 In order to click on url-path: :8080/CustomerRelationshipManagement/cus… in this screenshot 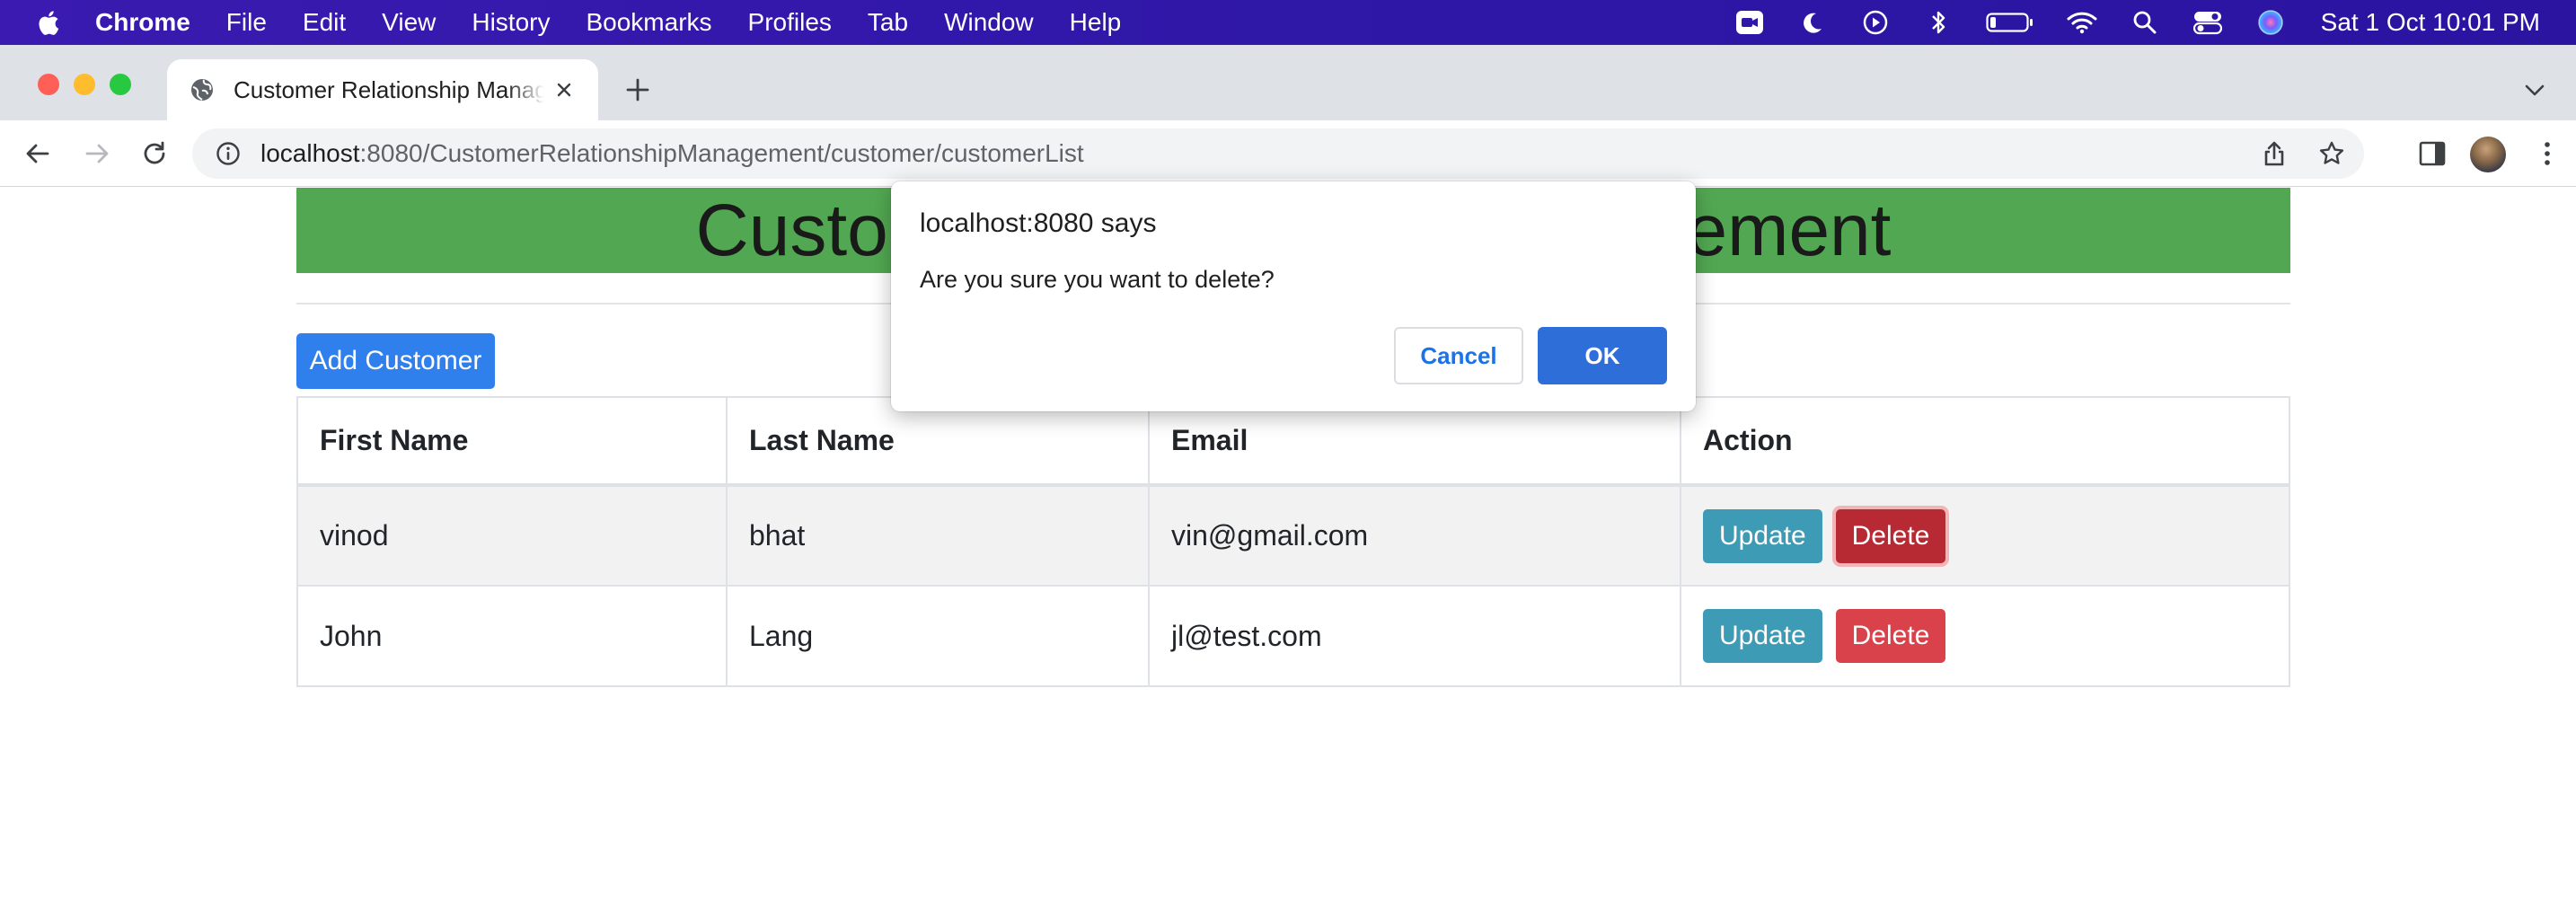, I will do `click(721, 153)`.